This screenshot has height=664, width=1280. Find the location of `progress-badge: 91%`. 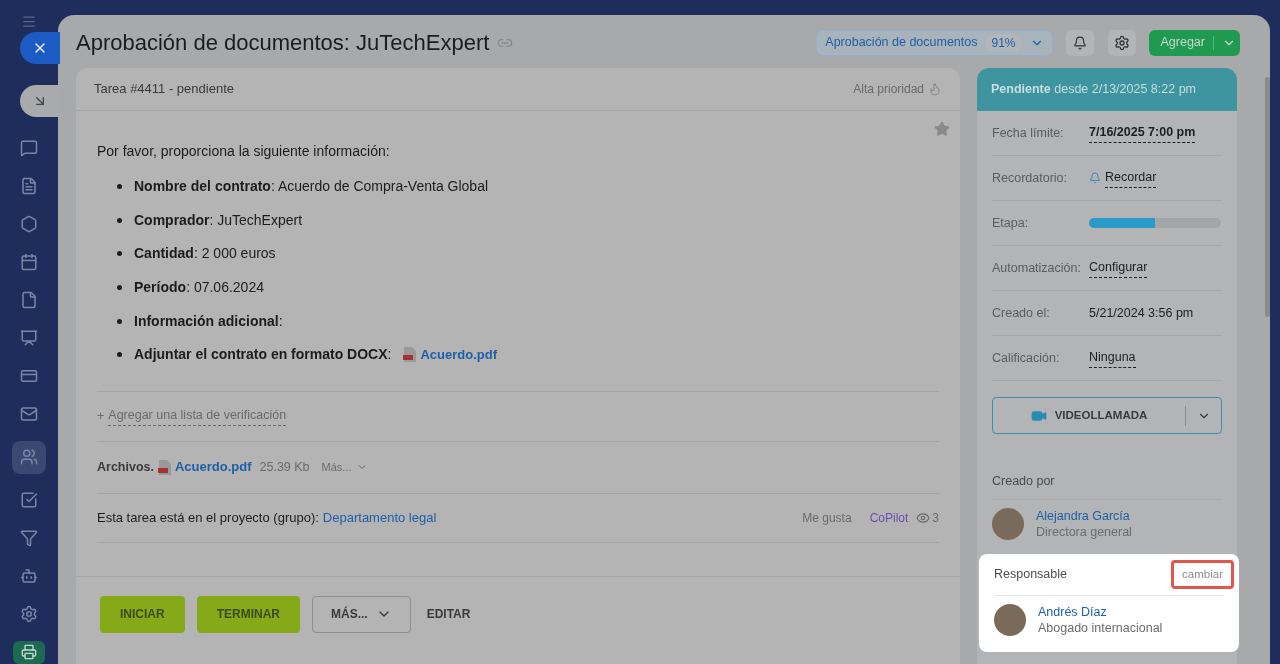

progress-badge: 91% is located at coordinates (1003, 42).